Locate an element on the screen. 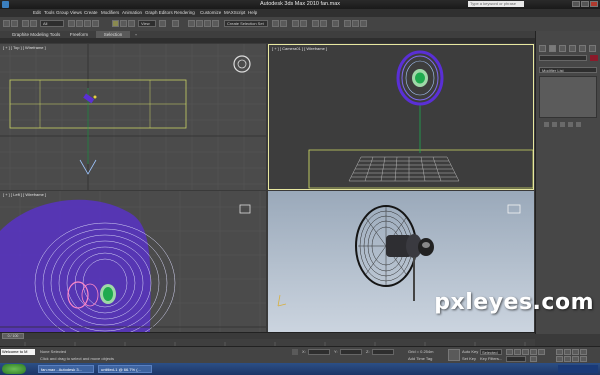 This screenshot has width=600, height=375. create-tab-icon is located at coordinates (542, 48).